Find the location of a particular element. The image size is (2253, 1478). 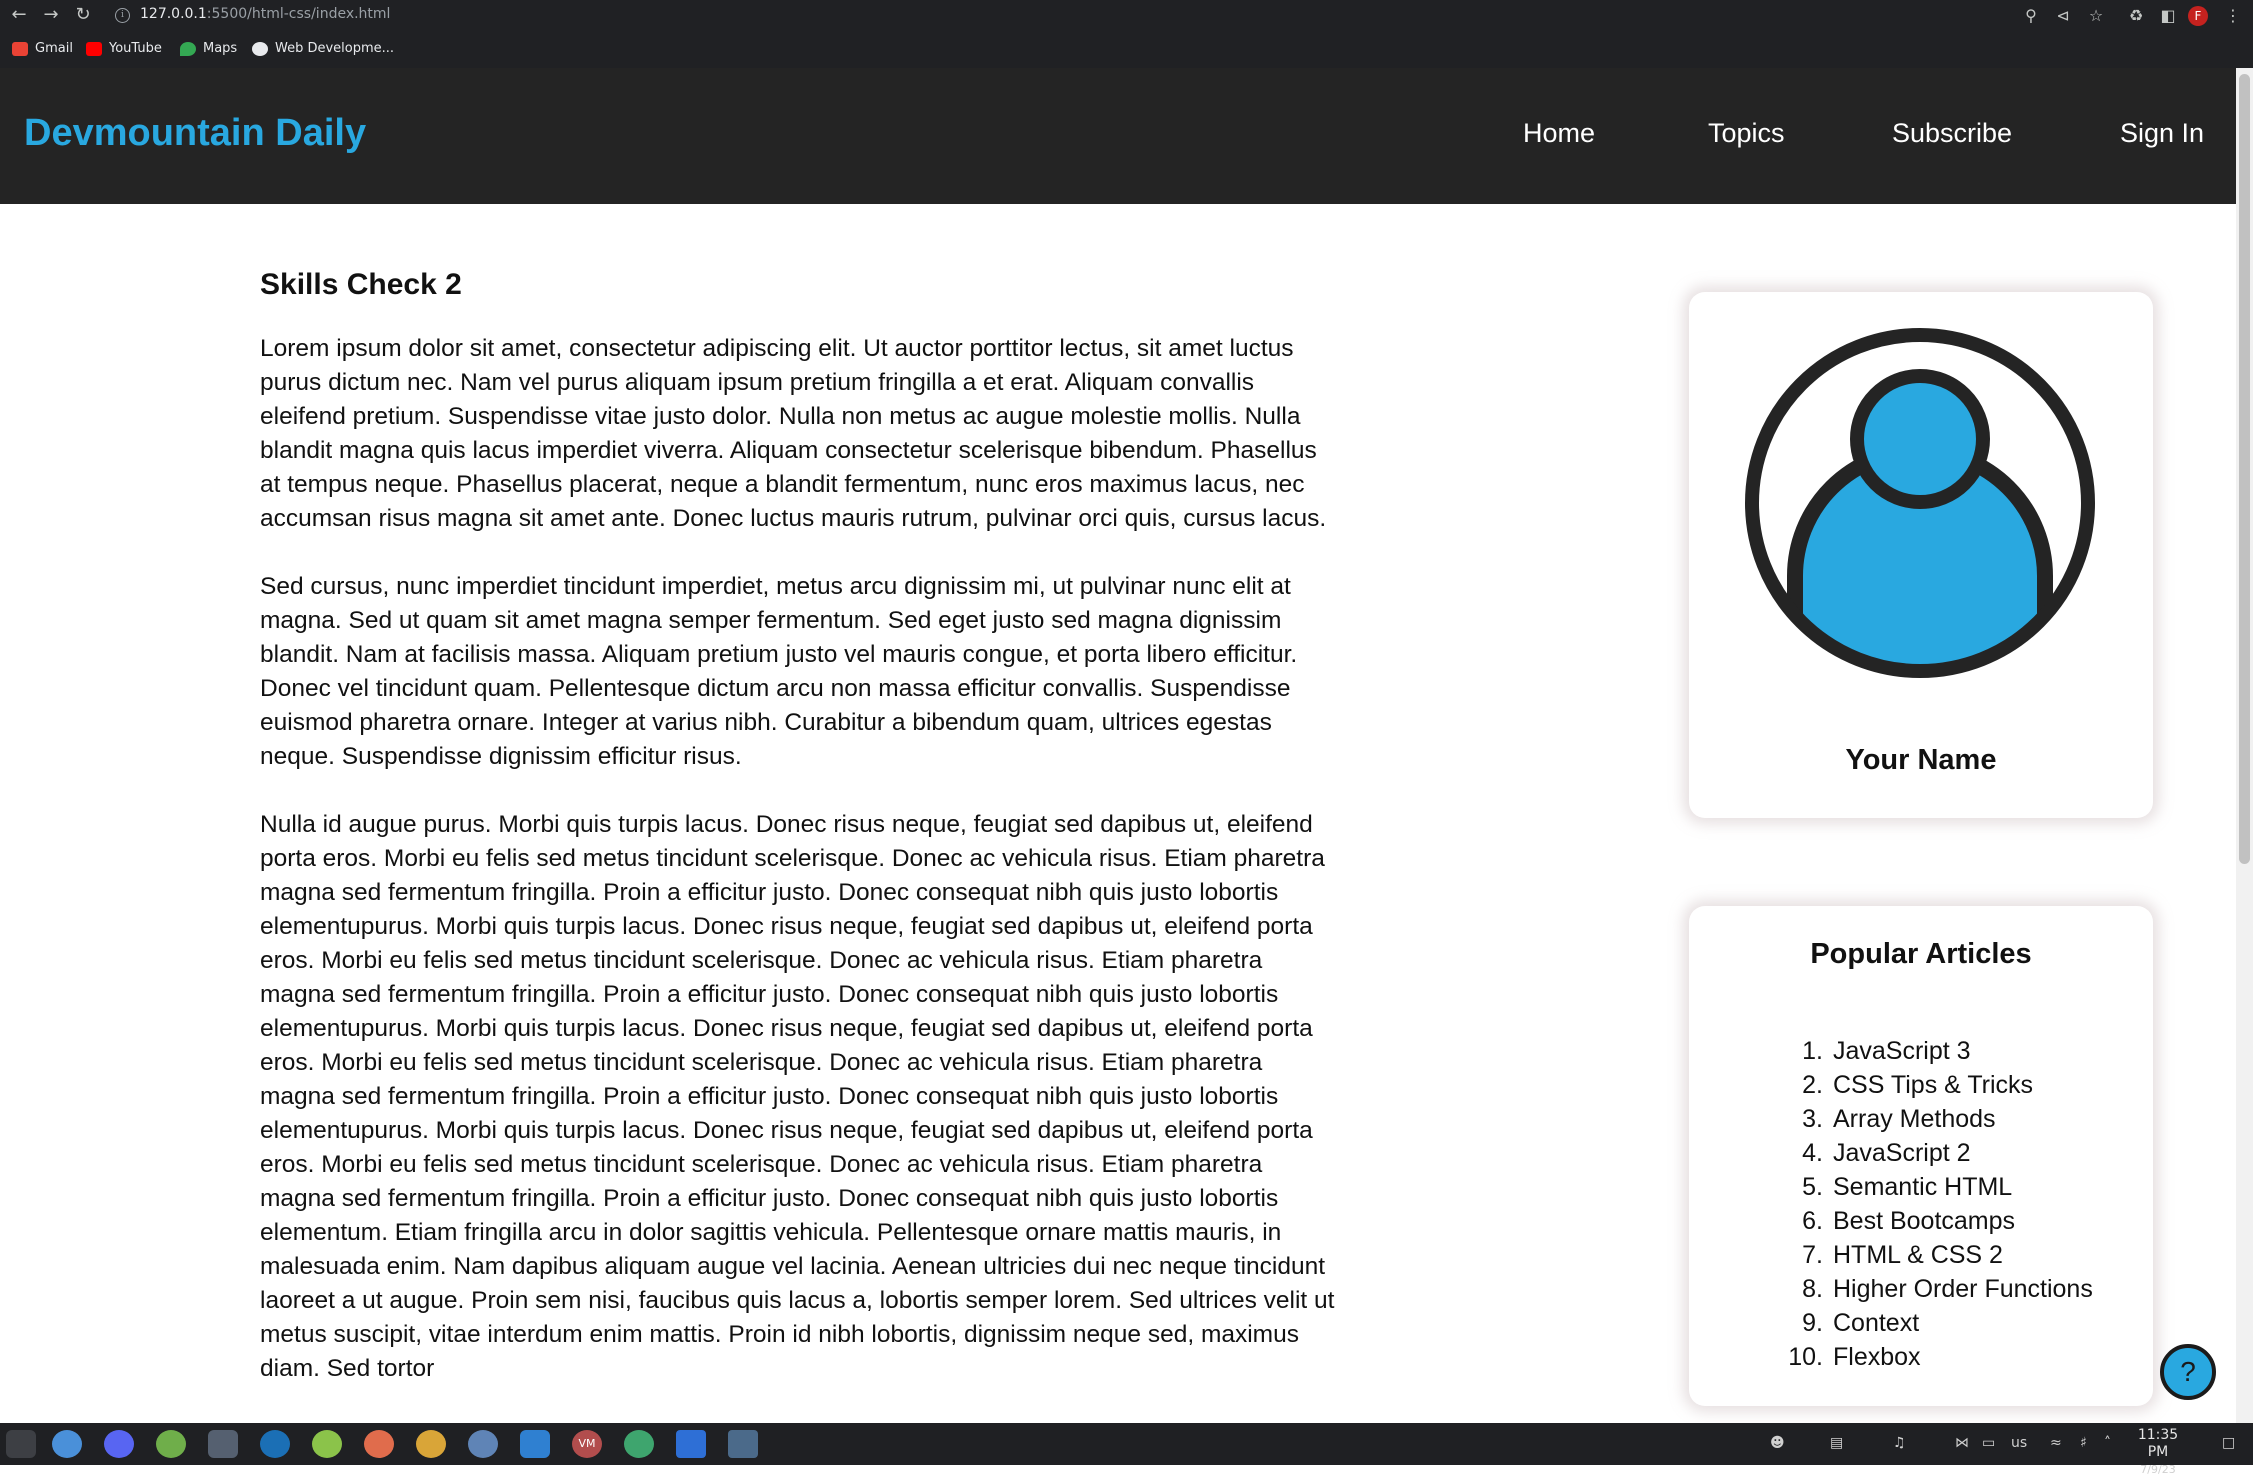

popular-article-item: 9. Context is located at coordinates (1937, 1323).